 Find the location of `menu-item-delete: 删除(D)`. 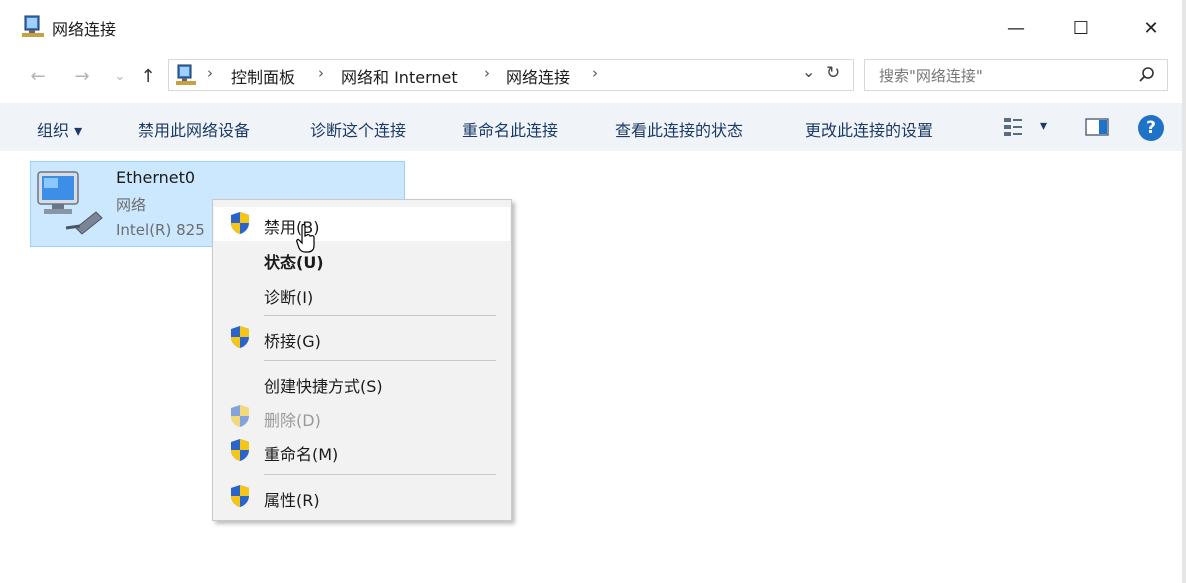

menu-item-delete: 删除(D) is located at coordinates (292, 420).